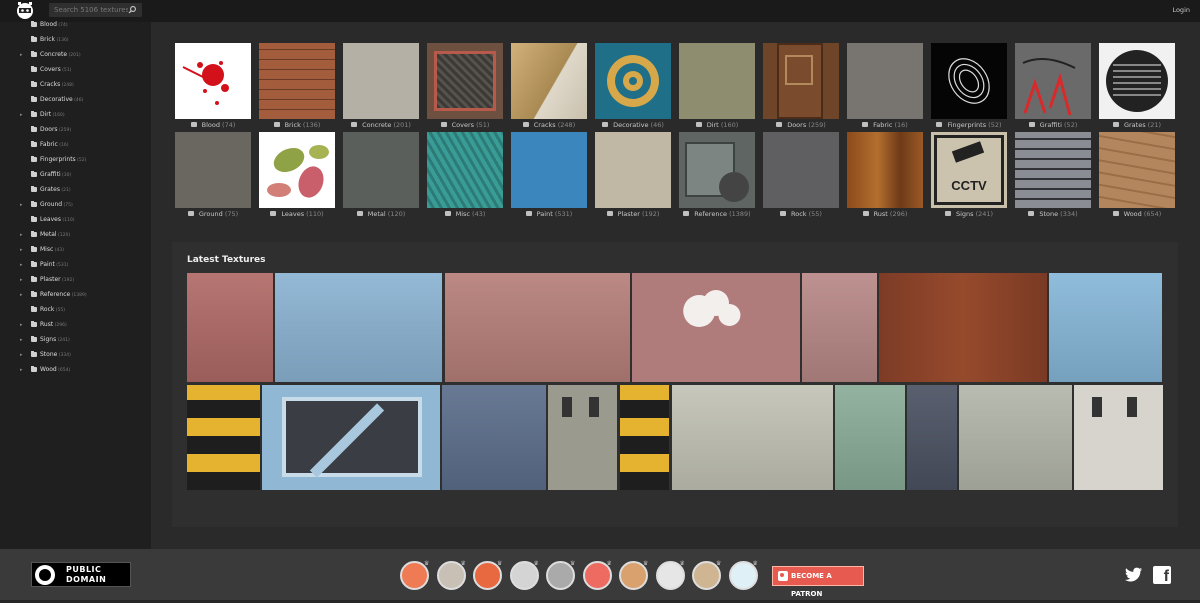 This screenshot has width=1200, height=603. What do you see at coordinates (75, 268) in the screenshot?
I see `sidebar-item-paint: ▸ Paint (531)` at bounding box center [75, 268].